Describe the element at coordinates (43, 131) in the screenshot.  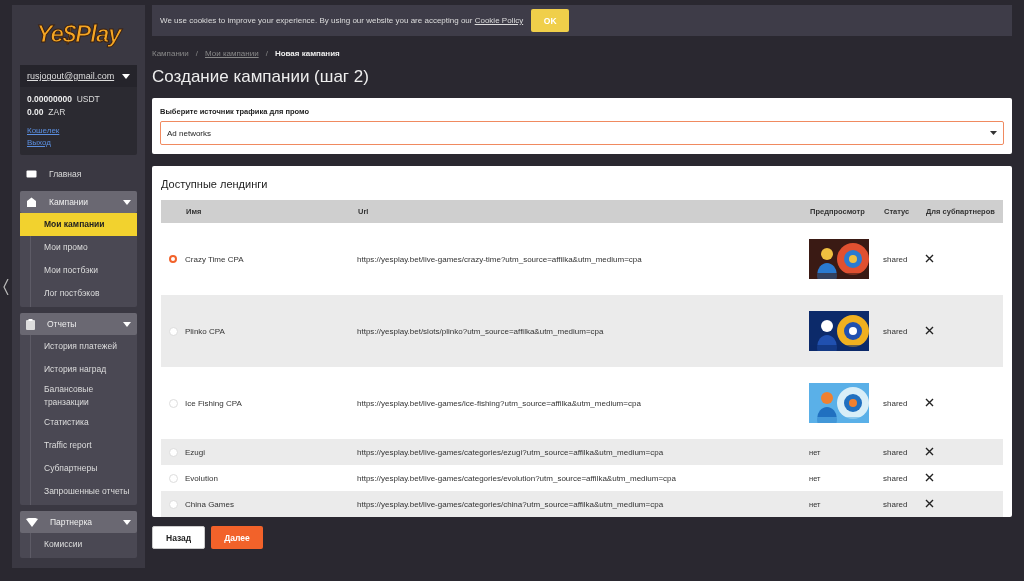
I see `account-link: Кошелек` at that location.